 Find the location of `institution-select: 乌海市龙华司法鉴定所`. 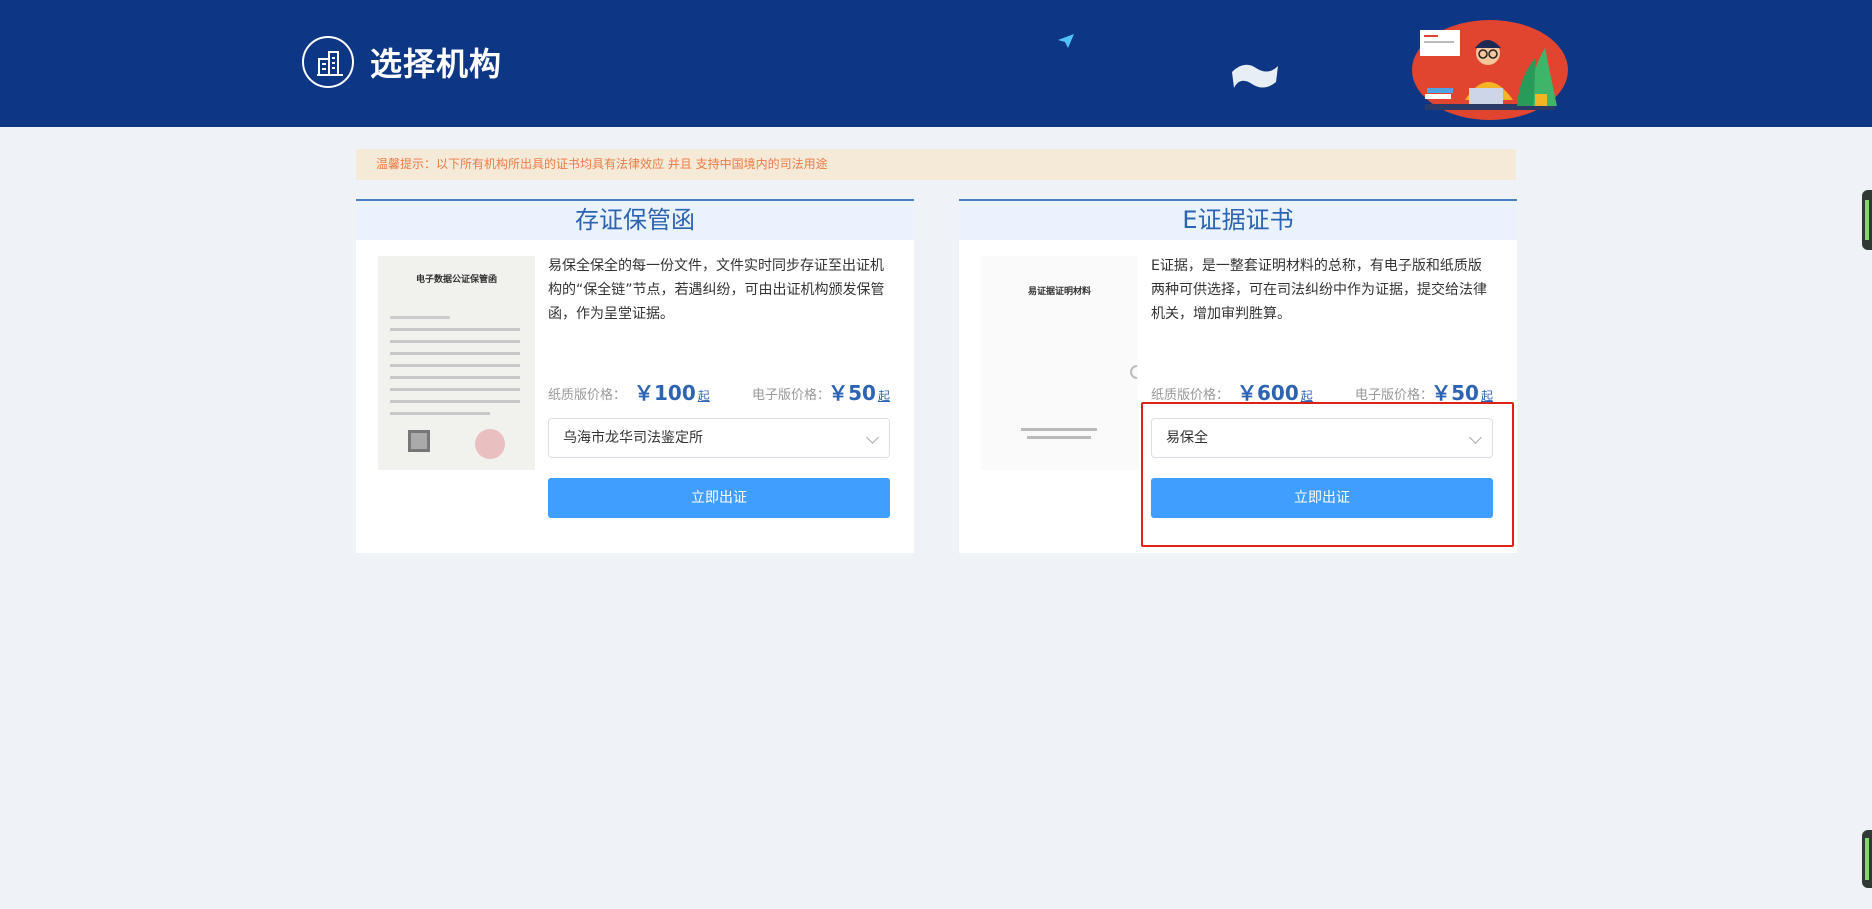

institution-select: 乌海市龙华司法鉴定所 is located at coordinates (719, 438).